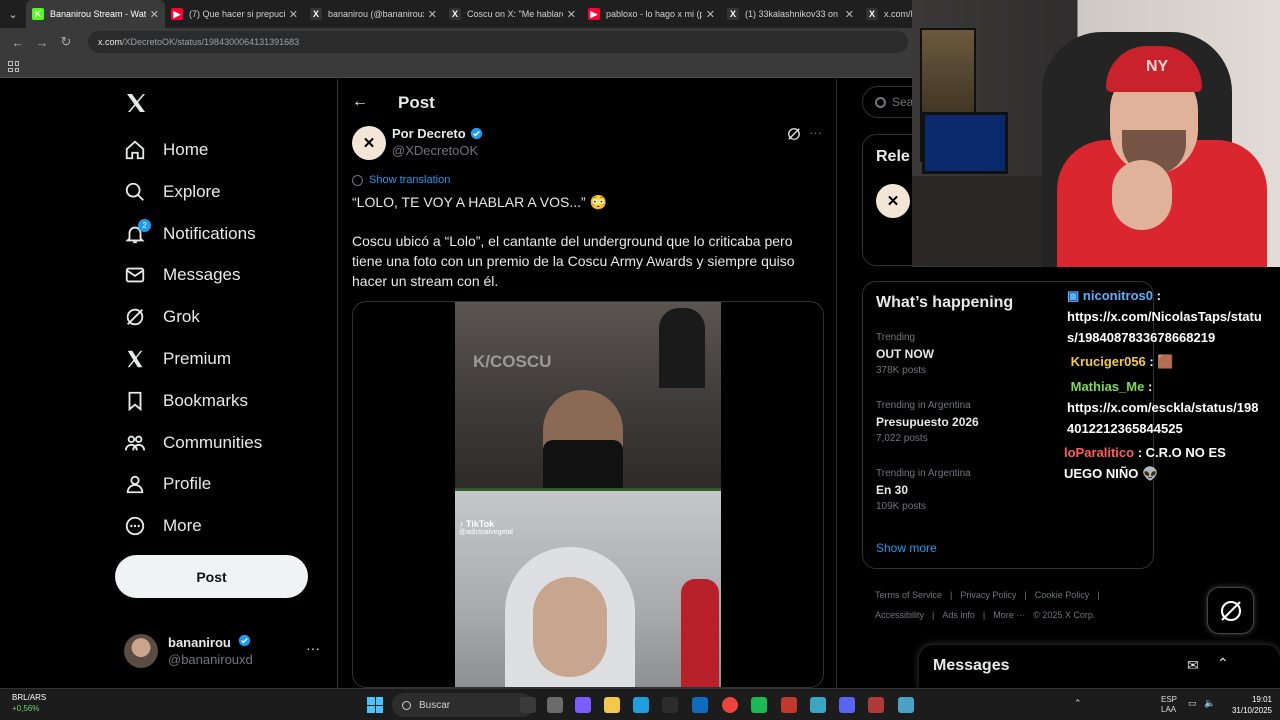  Describe the element at coordinates (1062, 595) in the screenshot. I see `footer-link: Cookie Policy` at that location.